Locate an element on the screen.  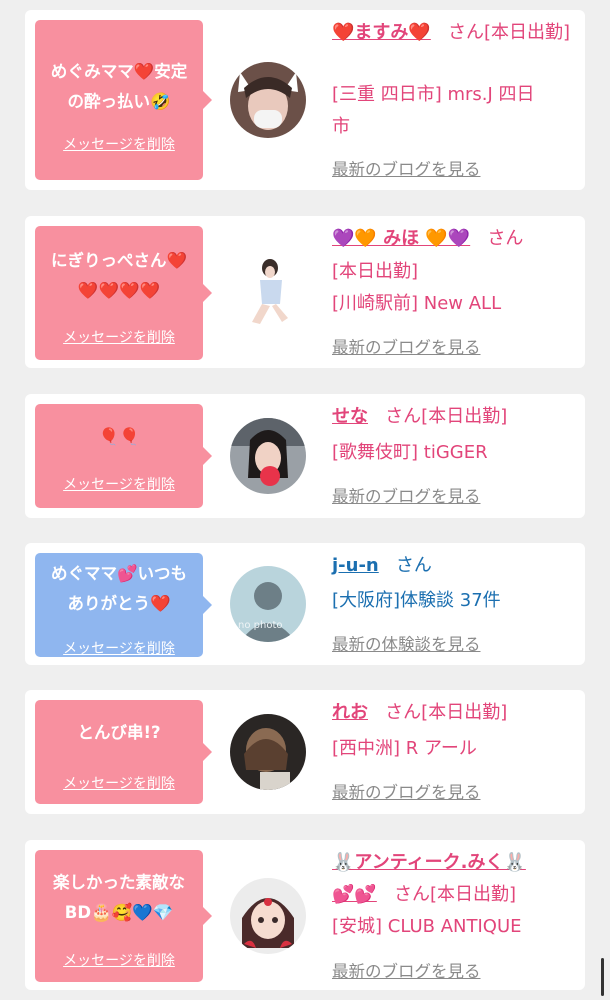
san-label: さん is located at coordinates (413, 565).